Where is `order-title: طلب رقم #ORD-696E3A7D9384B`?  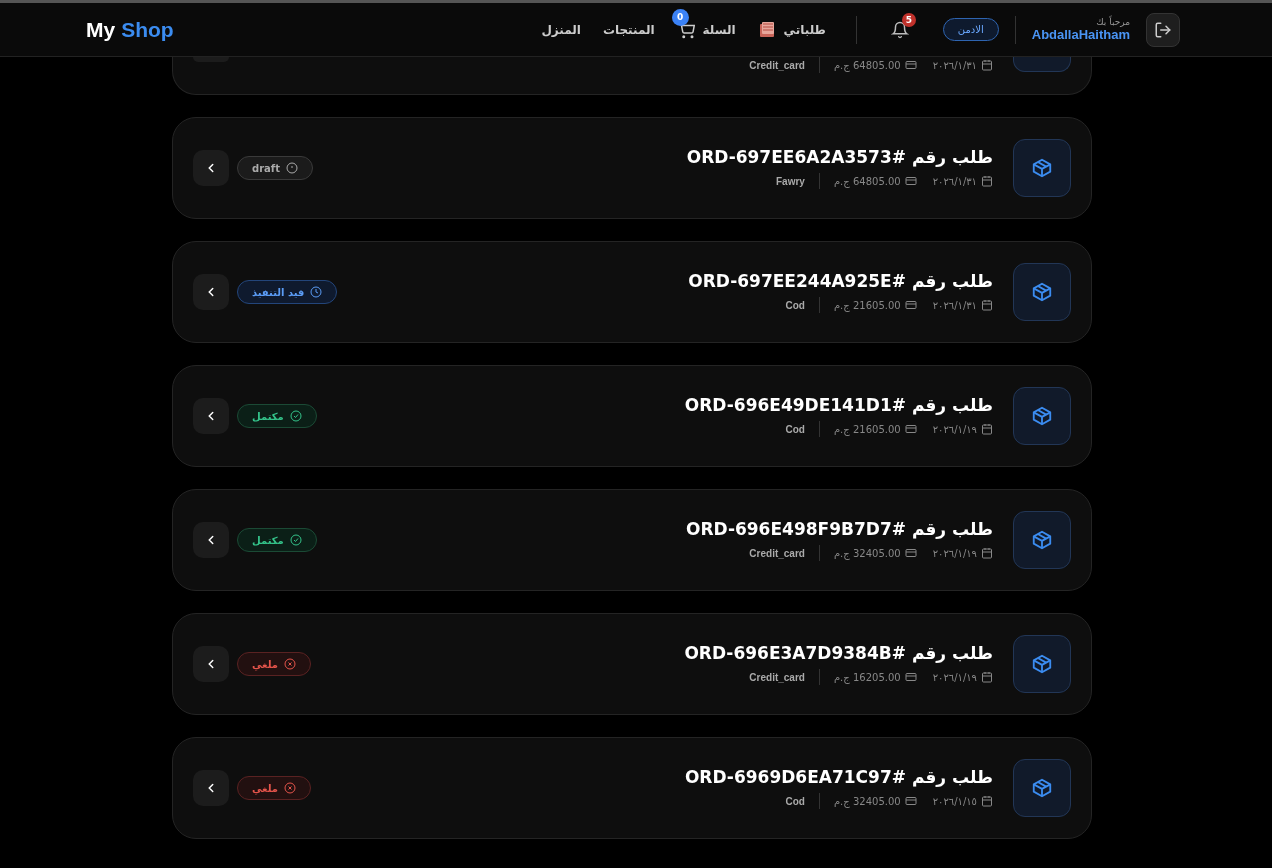
order-title: طلب رقم #ORD-696E3A7D9384B is located at coordinates (838, 653).